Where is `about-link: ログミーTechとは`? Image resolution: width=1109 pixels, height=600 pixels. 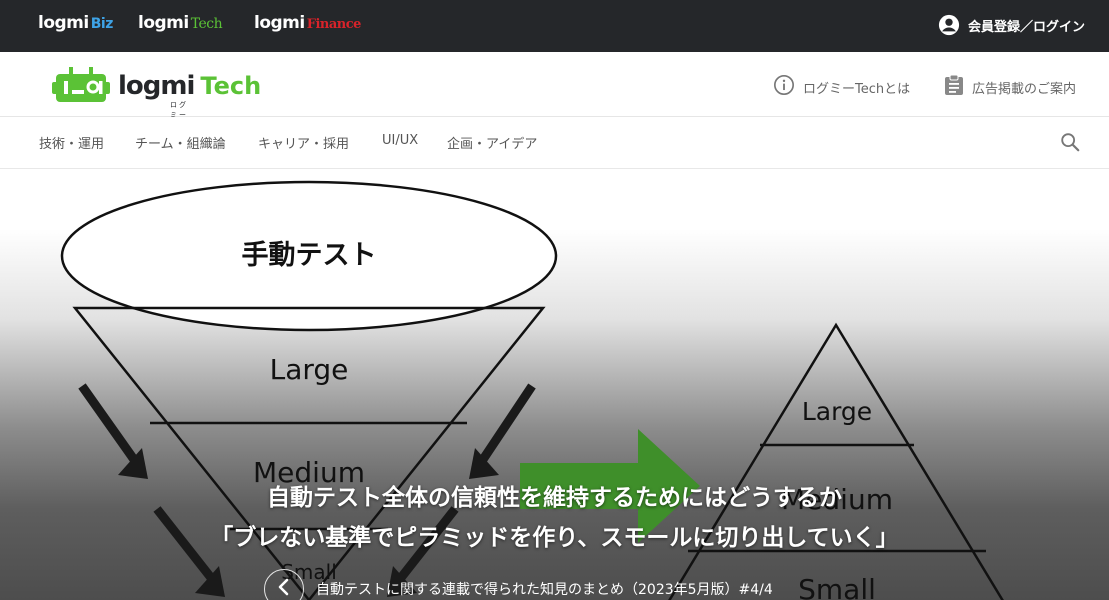 about-link: ログミーTechとは is located at coordinates (841, 87).